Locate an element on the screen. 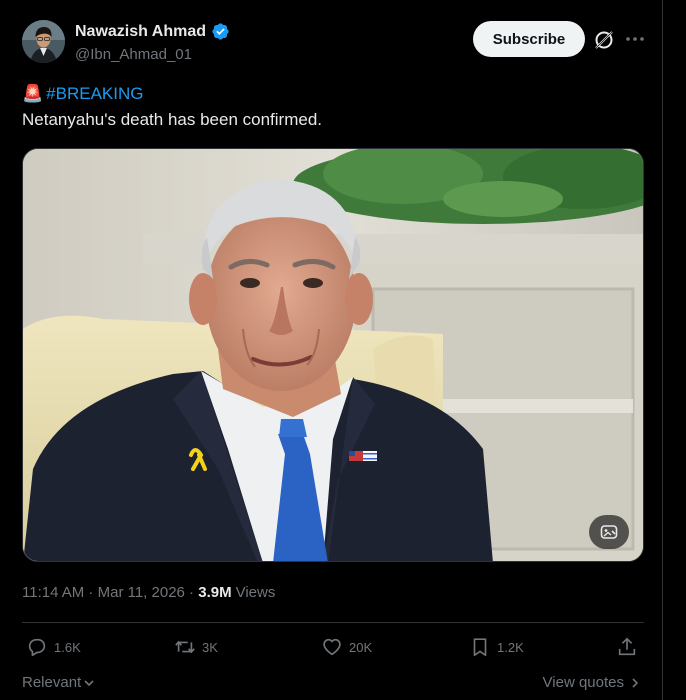  bookmark-button: 1.2K is located at coordinates (496, 647).